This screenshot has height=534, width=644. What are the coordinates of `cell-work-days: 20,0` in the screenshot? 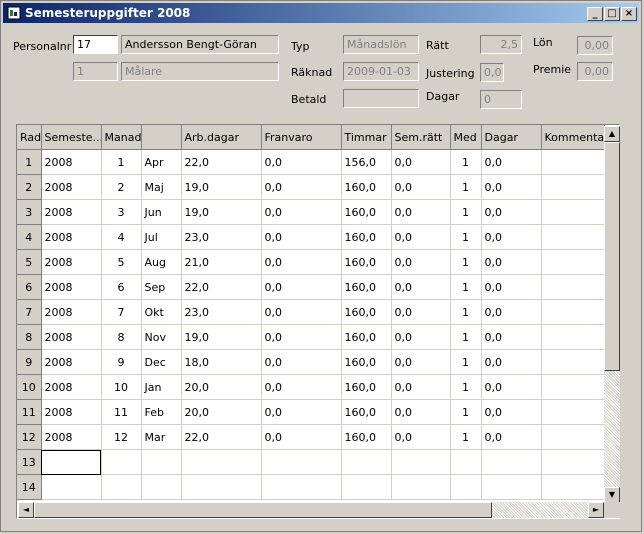 It's located at (221, 387).